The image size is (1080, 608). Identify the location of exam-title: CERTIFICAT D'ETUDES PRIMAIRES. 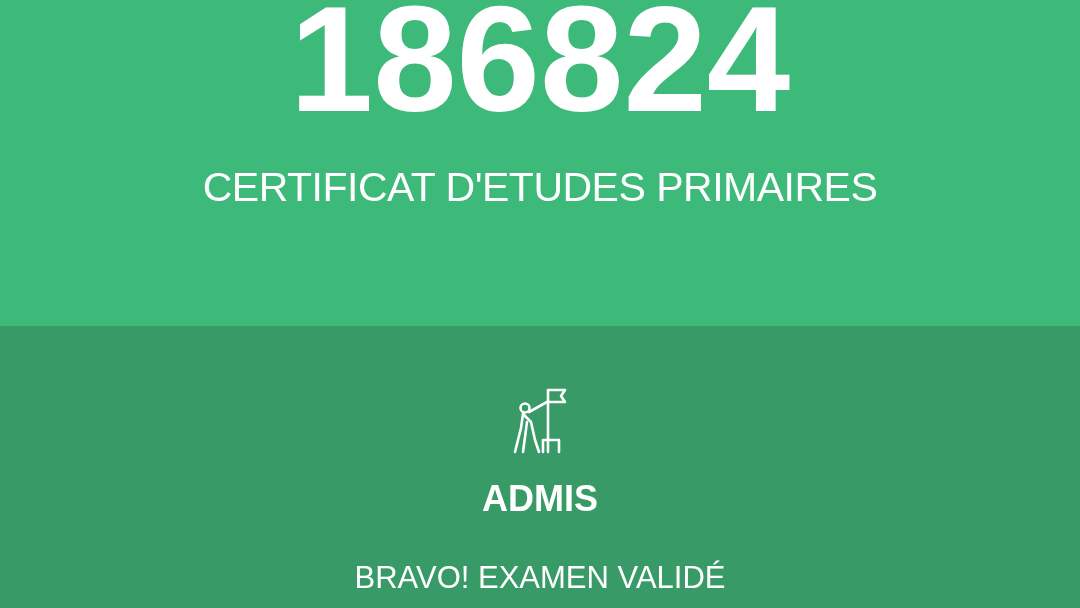
(540, 187).